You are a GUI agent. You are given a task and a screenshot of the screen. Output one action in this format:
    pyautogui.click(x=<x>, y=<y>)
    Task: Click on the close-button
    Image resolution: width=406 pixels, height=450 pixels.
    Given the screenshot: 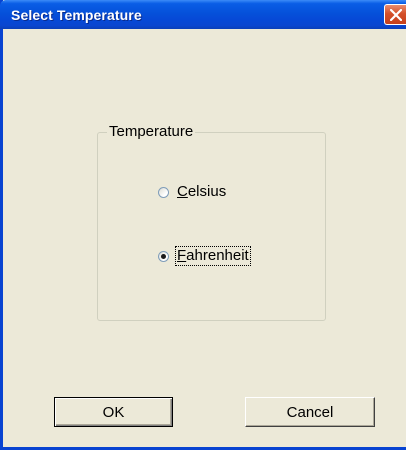 What is the action you would take?
    pyautogui.click(x=395, y=14)
    